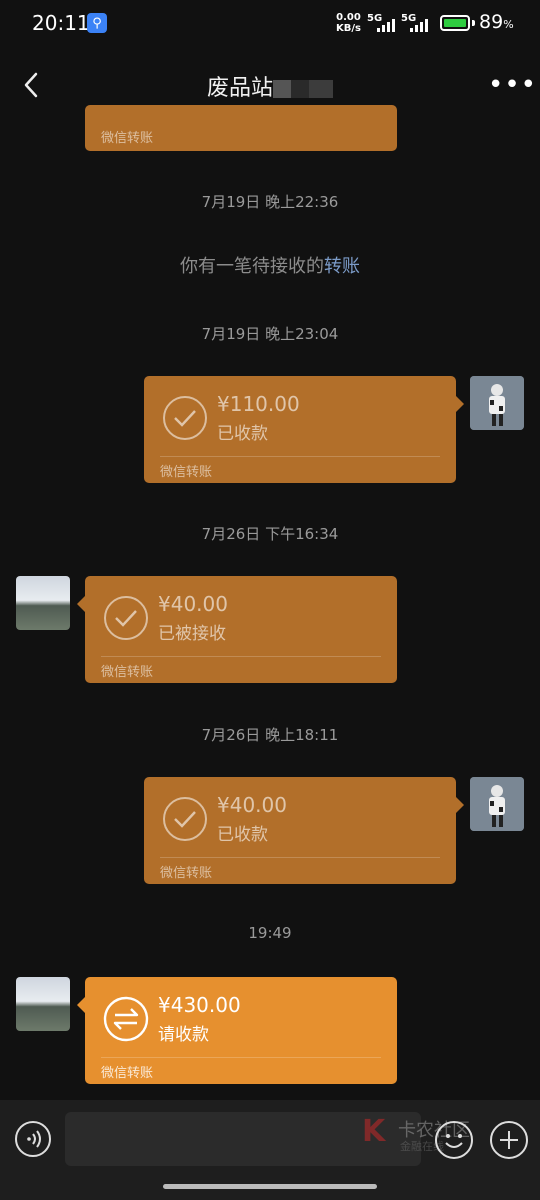 The height and width of the screenshot is (1200, 540). What do you see at coordinates (258, 404) in the screenshot?
I see `transfer-amount: ¥110.00` at bounding box center [258, 404].